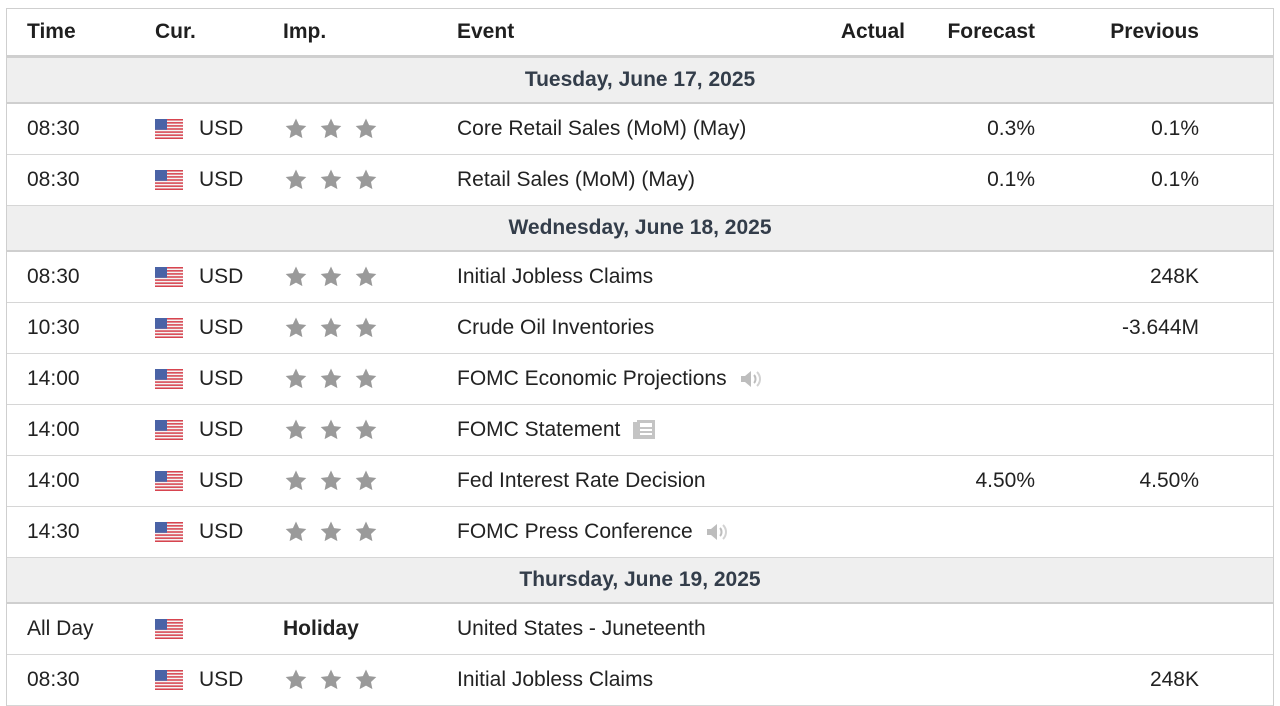 The height and width of the screenshot is (706, 1280). I want to click on event-name-link: FOMC Statement, so click(538, 430).